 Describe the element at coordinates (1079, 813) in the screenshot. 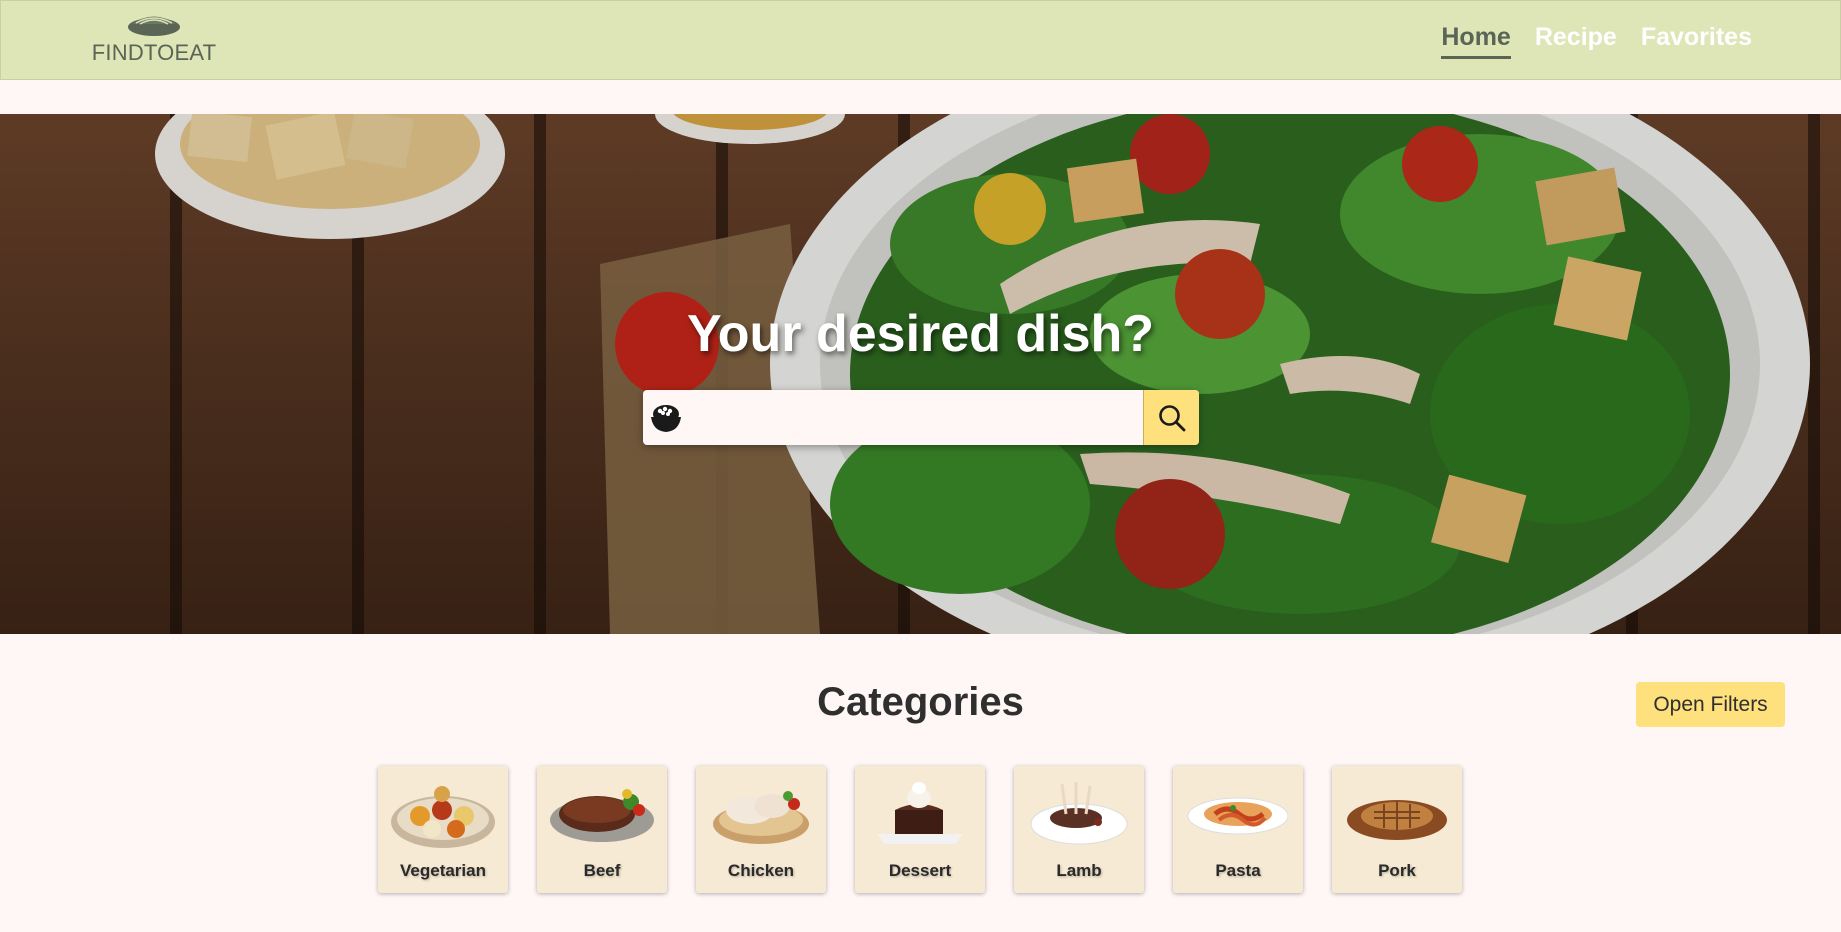

I see `lamb-chops-image` at that location.